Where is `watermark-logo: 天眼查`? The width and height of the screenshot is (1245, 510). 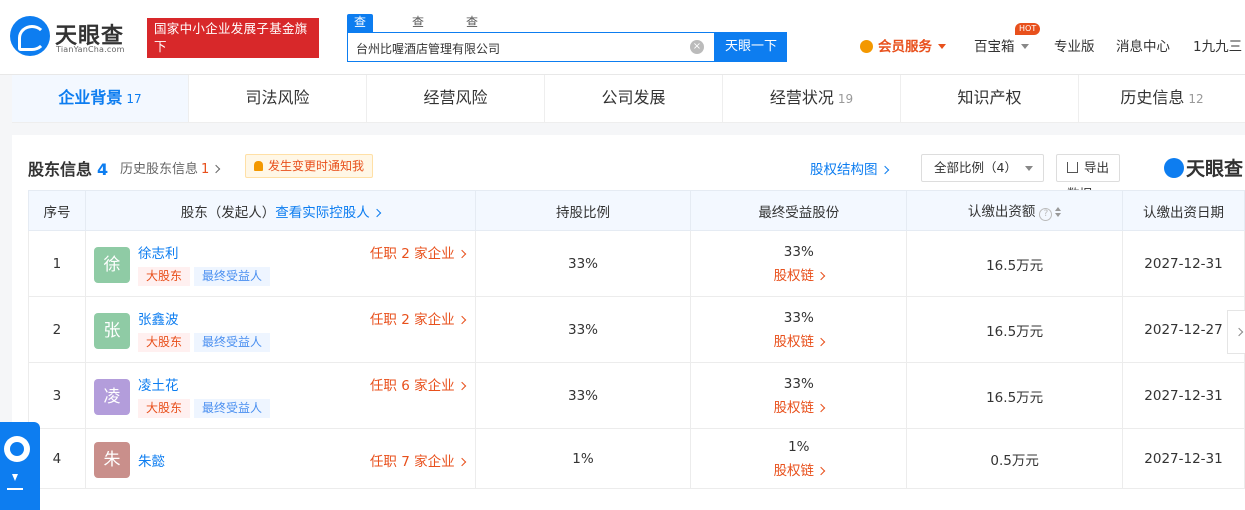 watermark-logo: 天眼查 is located at coordinates (1203, 167).